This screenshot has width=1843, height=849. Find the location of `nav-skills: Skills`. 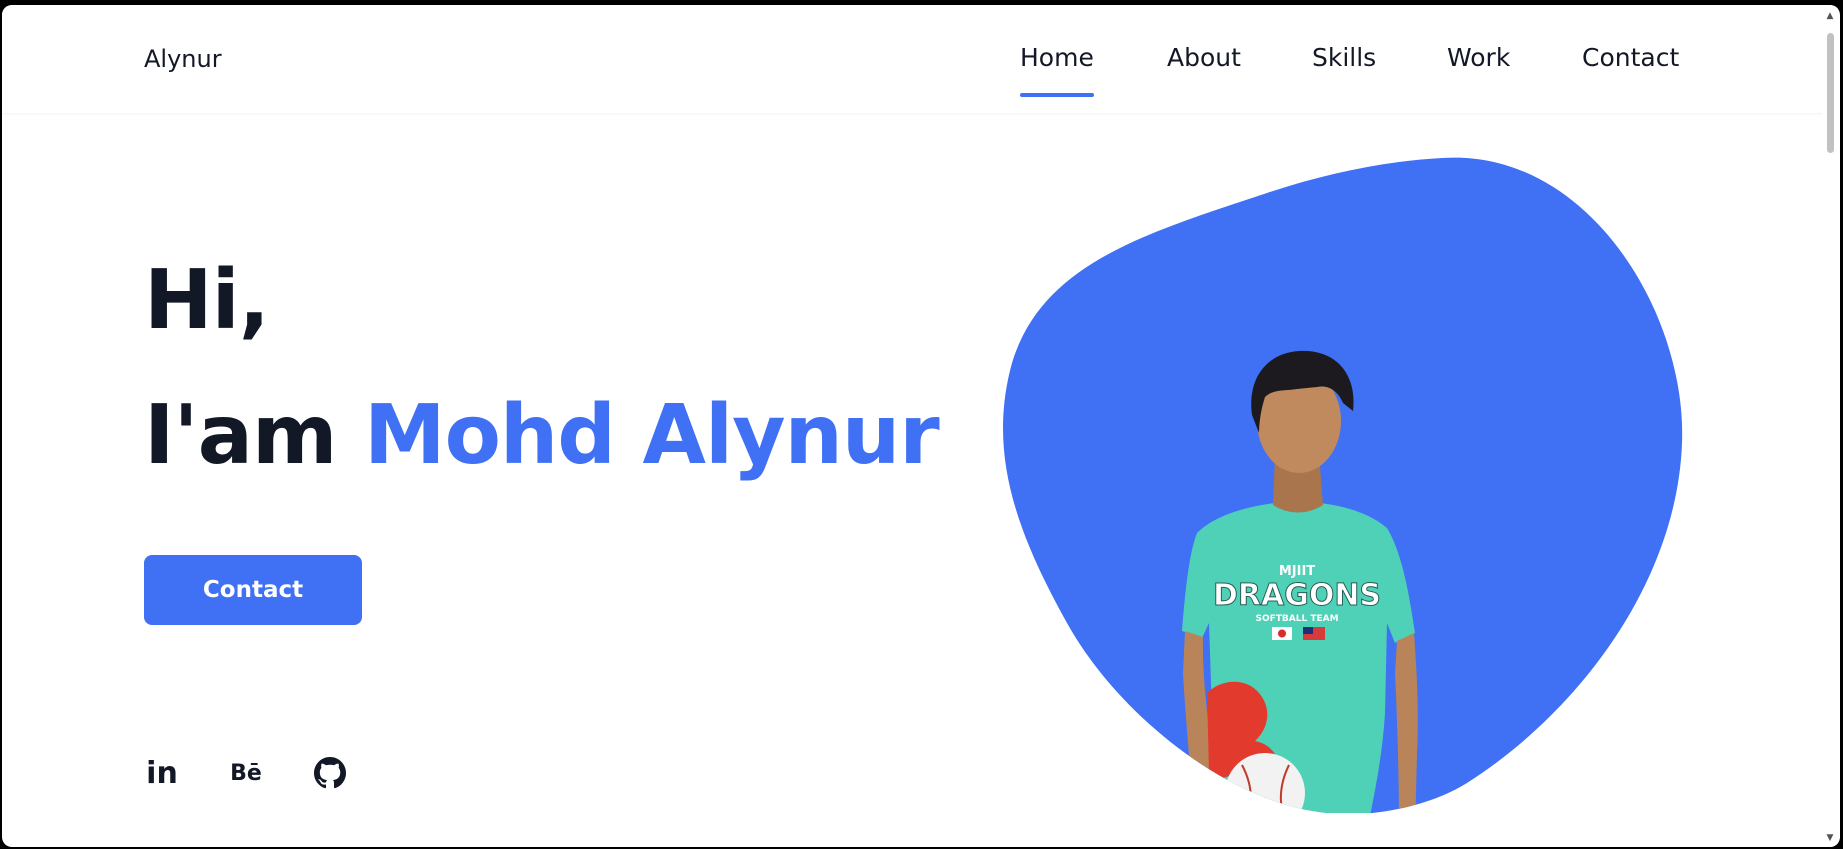

nav-skills: Skills is located at coordinates (1344, 57).